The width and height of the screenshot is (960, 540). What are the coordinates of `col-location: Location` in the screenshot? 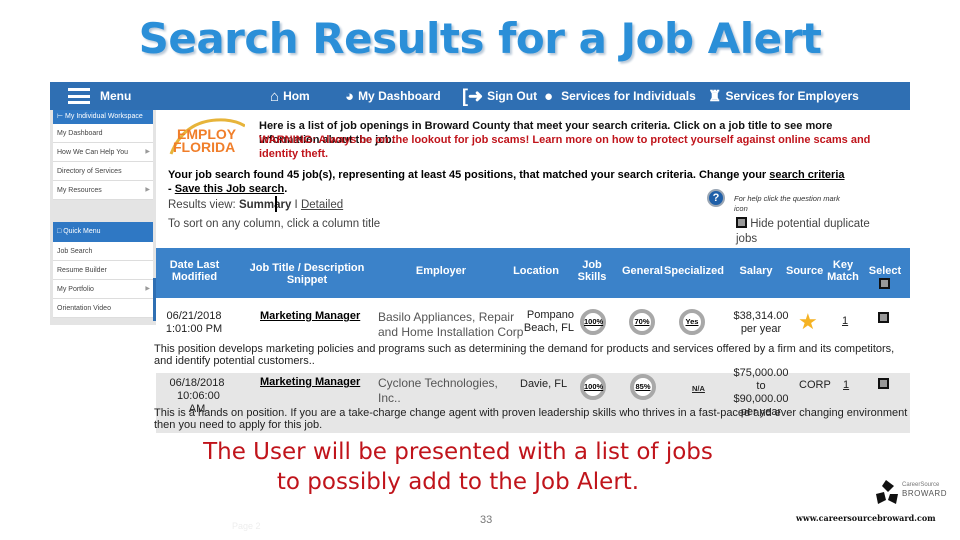 It's located at (536, 271).